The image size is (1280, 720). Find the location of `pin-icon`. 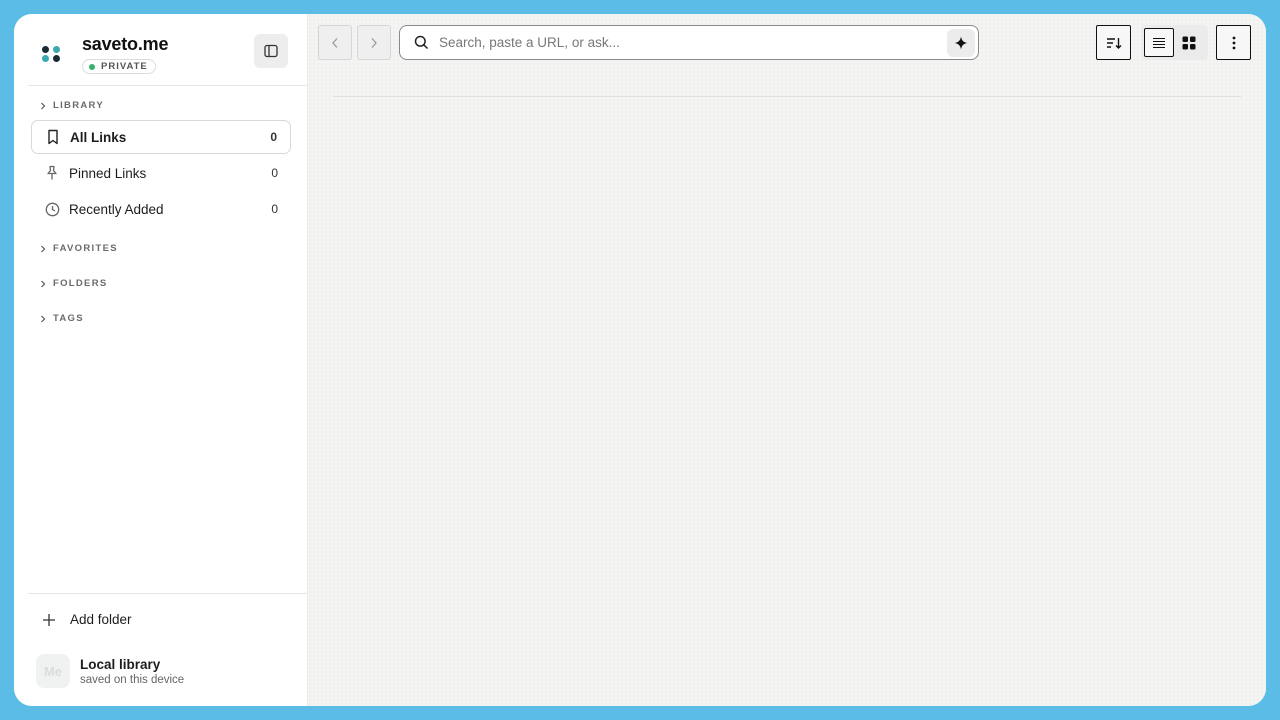

pin-icon is located at coordinates (52, 173).